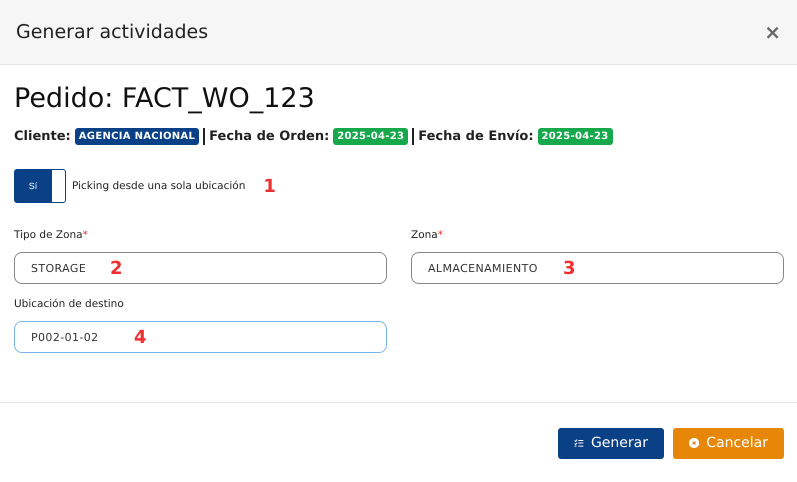 This screenshot has height=482, width=797. What do you see at coordinates (51, 235) in the screenshot?
I see `field-label: Tipo de Zona*` at bounding box center [51, 235].